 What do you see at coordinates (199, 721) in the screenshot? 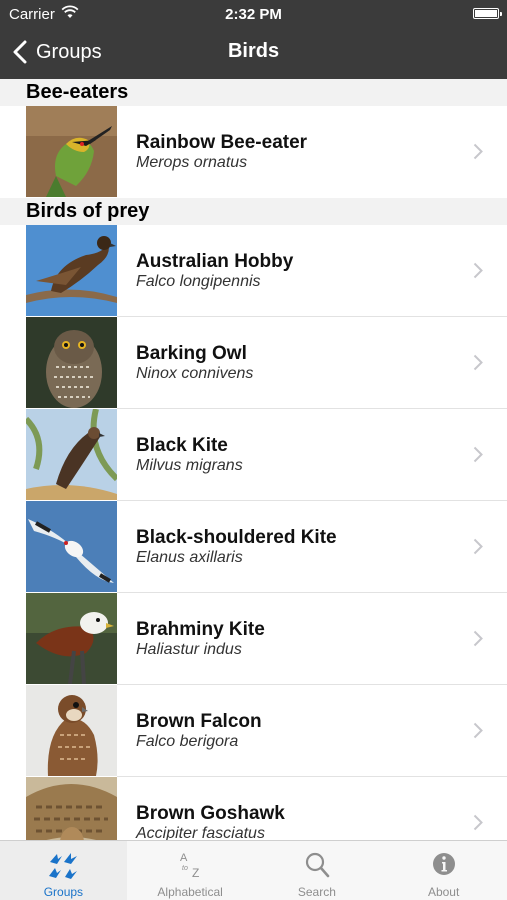
I see `bird-name: Brown Falcon` at bounding box center [199, 721].